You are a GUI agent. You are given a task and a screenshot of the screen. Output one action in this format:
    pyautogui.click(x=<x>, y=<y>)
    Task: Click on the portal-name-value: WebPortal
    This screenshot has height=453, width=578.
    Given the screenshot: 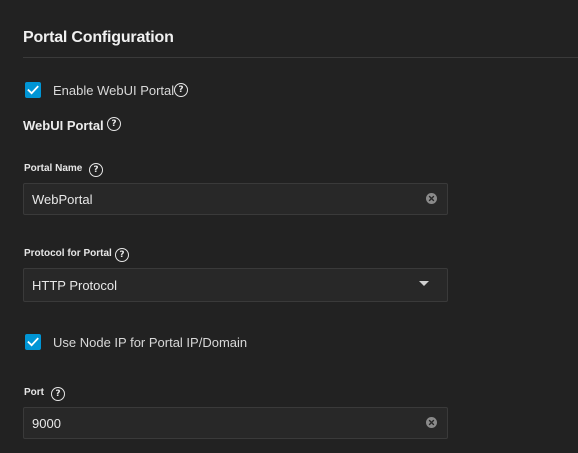 What is the action you would take?
    pyautogui.click(x=62, y=199)
    